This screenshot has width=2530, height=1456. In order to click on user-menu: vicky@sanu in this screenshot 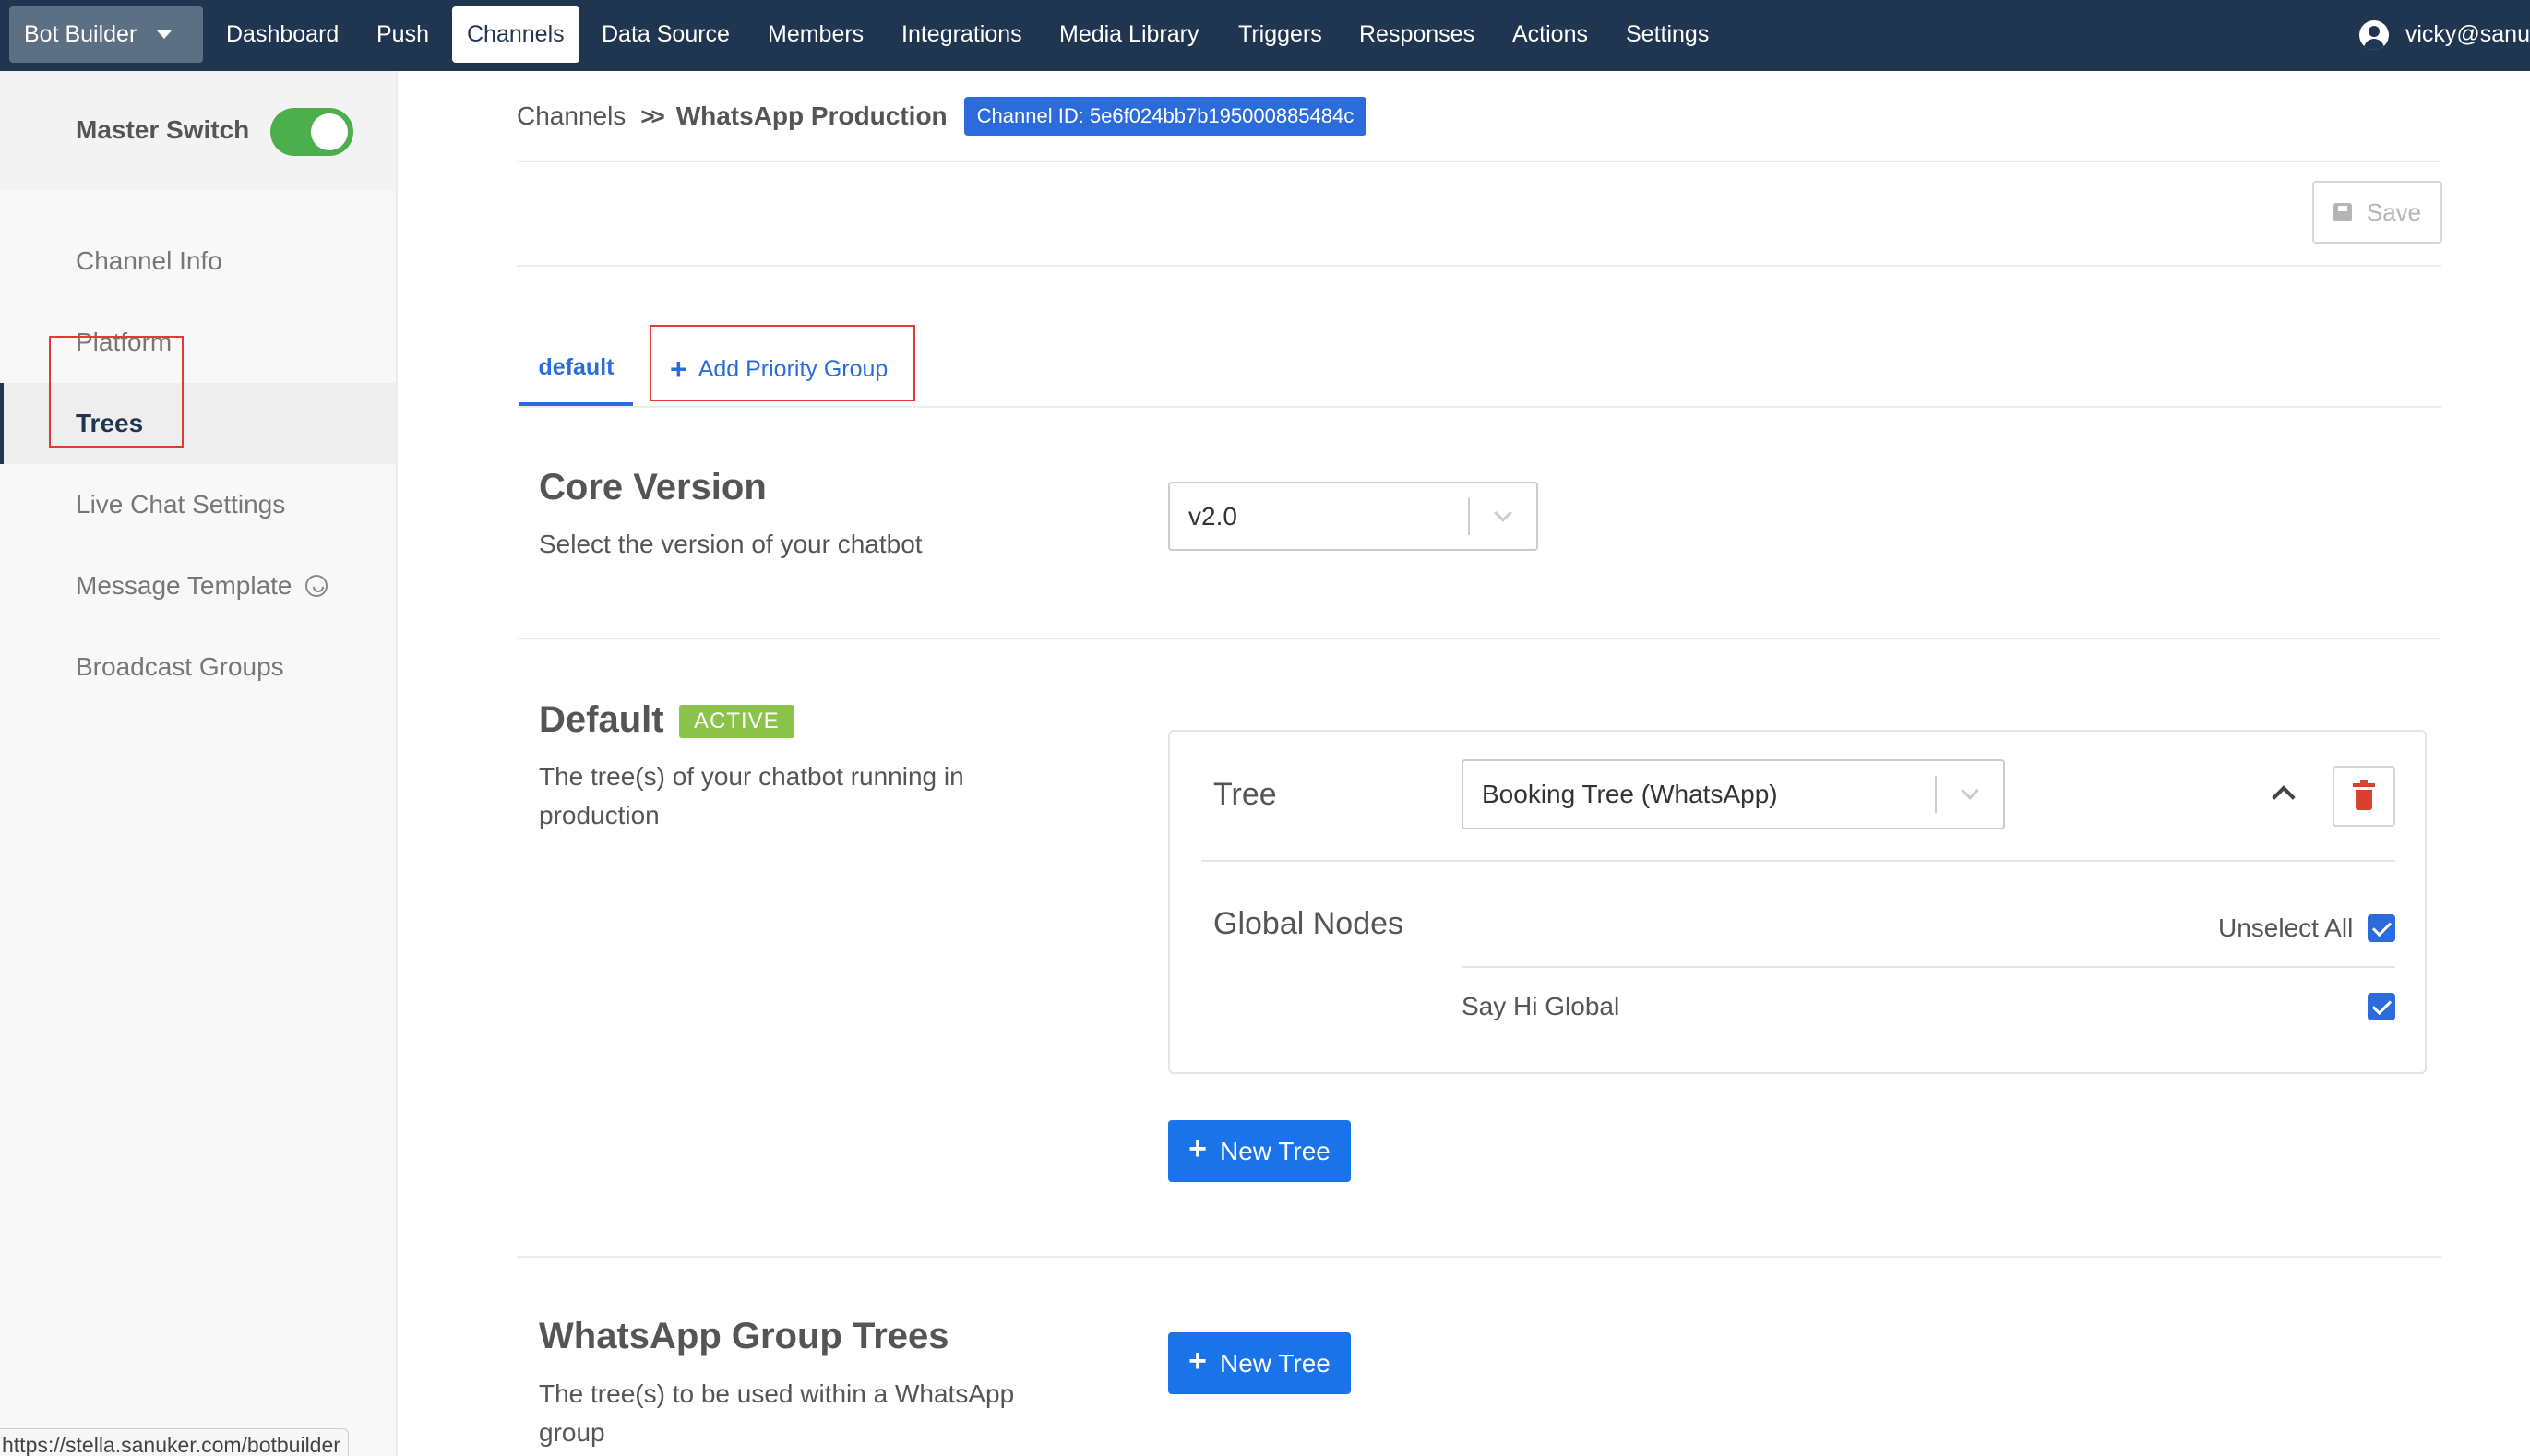, I will do `click(2444, 34)`.